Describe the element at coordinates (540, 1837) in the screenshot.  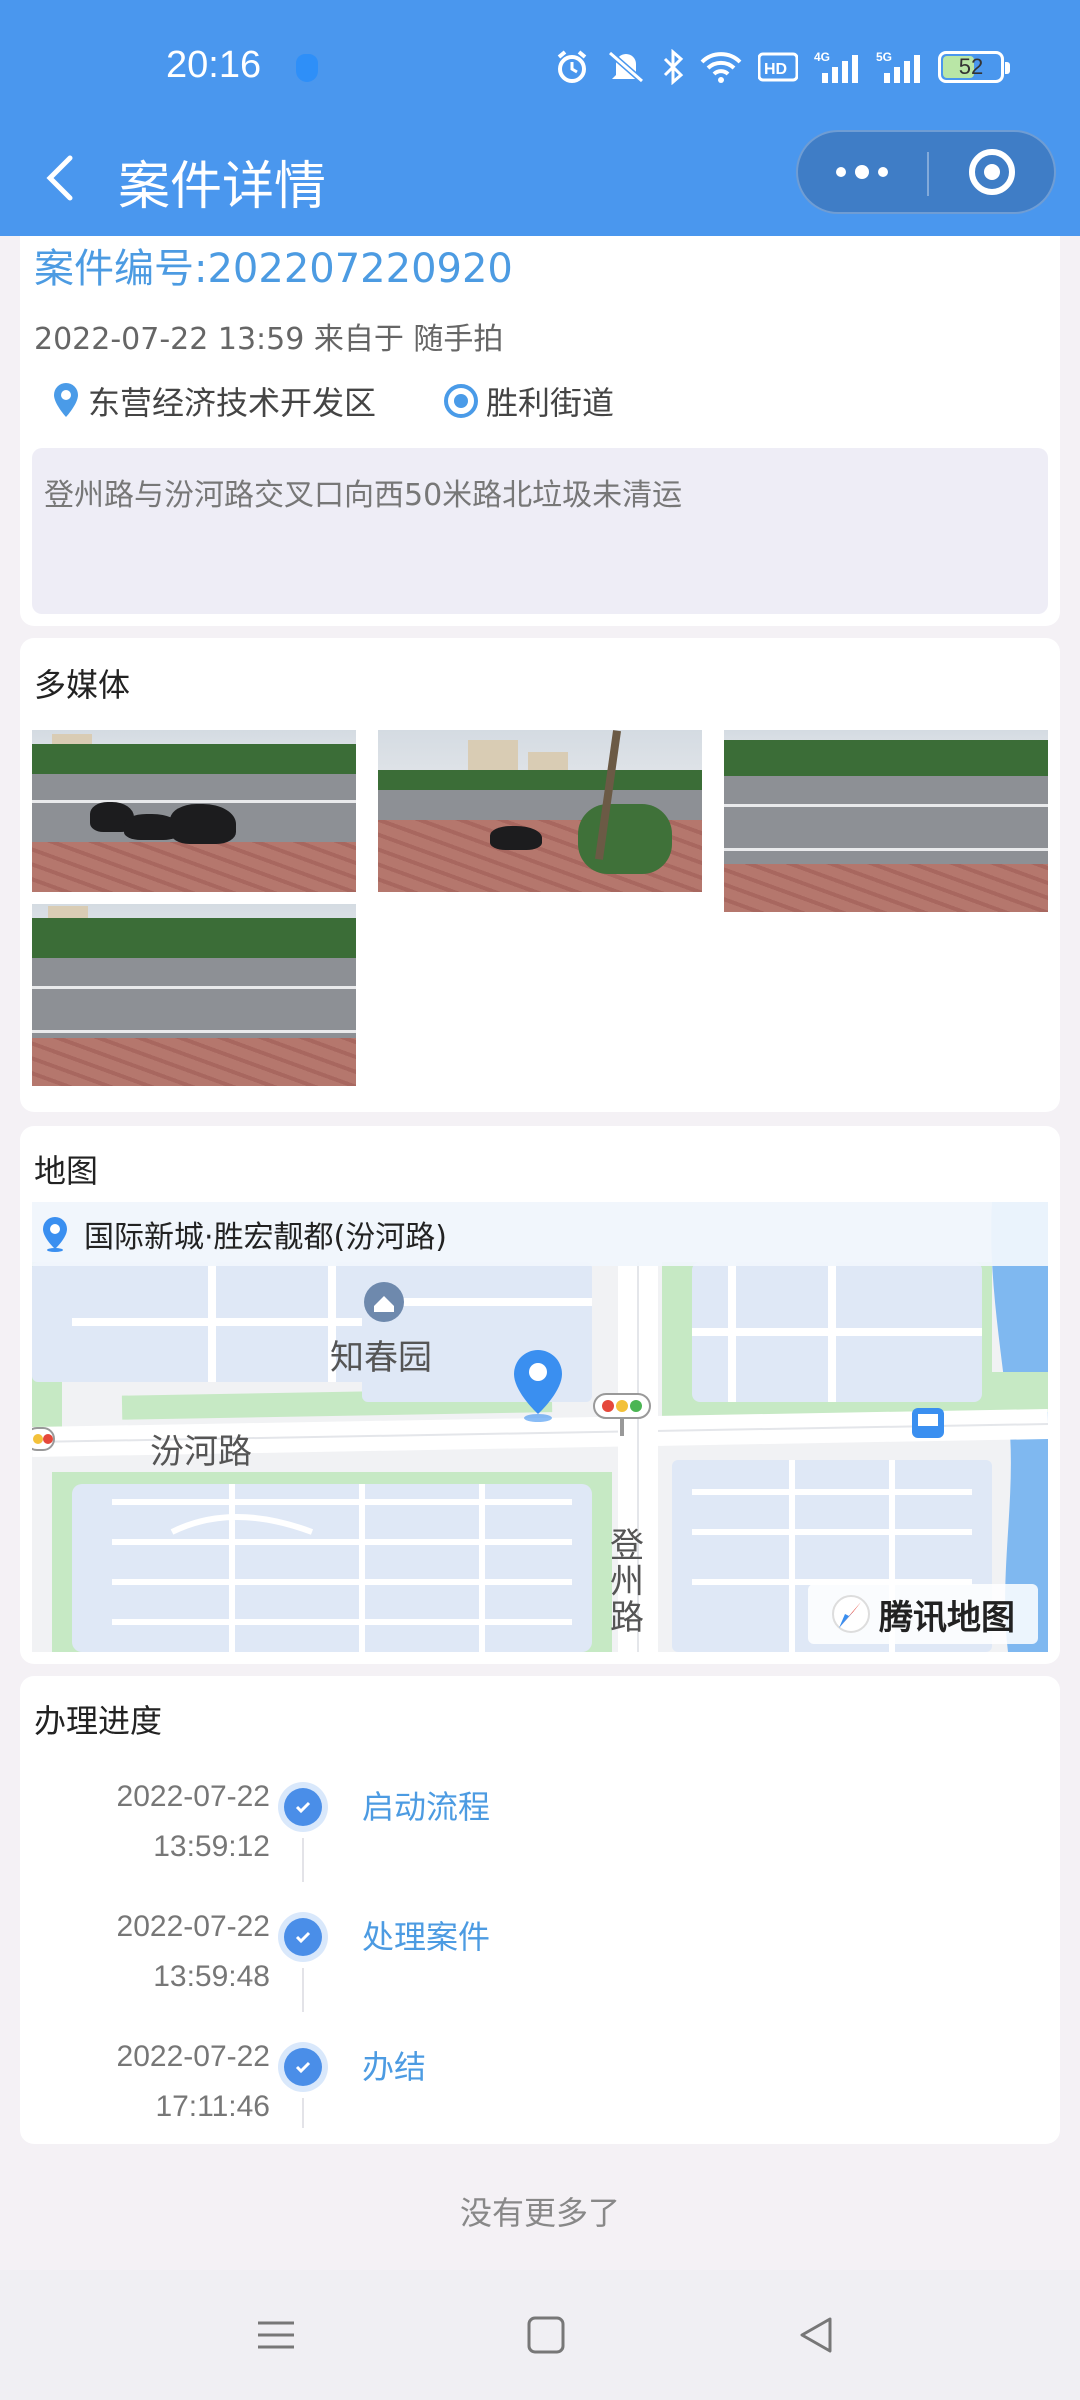
I see `progress-step: 2022-07-22 13:59:12 启动流程` at that location.